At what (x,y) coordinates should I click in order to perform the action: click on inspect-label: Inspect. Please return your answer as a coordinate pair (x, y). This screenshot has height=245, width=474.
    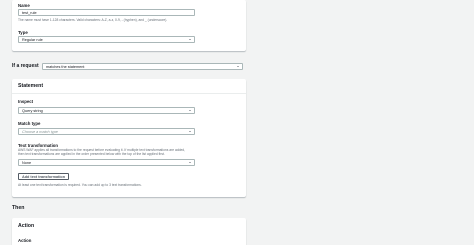
    Looking at the image, I should click on (26, 101).